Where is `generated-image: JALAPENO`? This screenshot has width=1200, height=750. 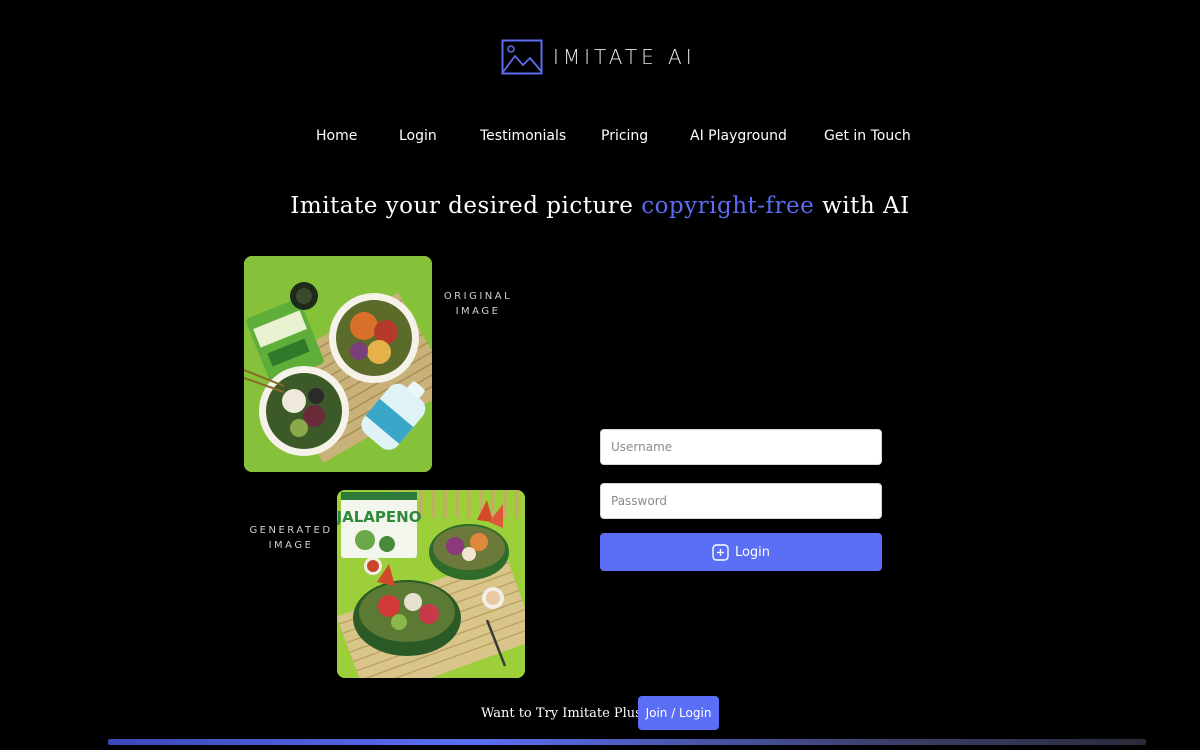
generated-image: JALAPENO is located at coordinates (431, 584).